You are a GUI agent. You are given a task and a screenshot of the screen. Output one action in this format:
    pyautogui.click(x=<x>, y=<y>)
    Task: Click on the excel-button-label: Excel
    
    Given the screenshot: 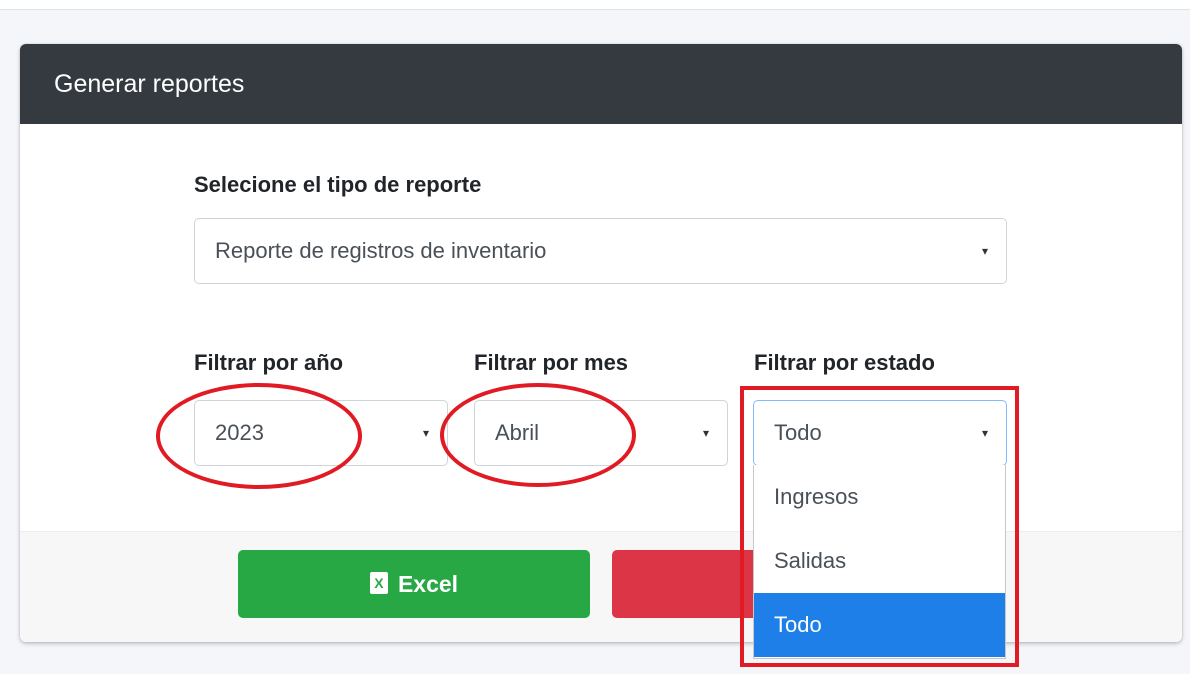 What is the action you would take?
    pyautogui.click(x=428, y=584)
    